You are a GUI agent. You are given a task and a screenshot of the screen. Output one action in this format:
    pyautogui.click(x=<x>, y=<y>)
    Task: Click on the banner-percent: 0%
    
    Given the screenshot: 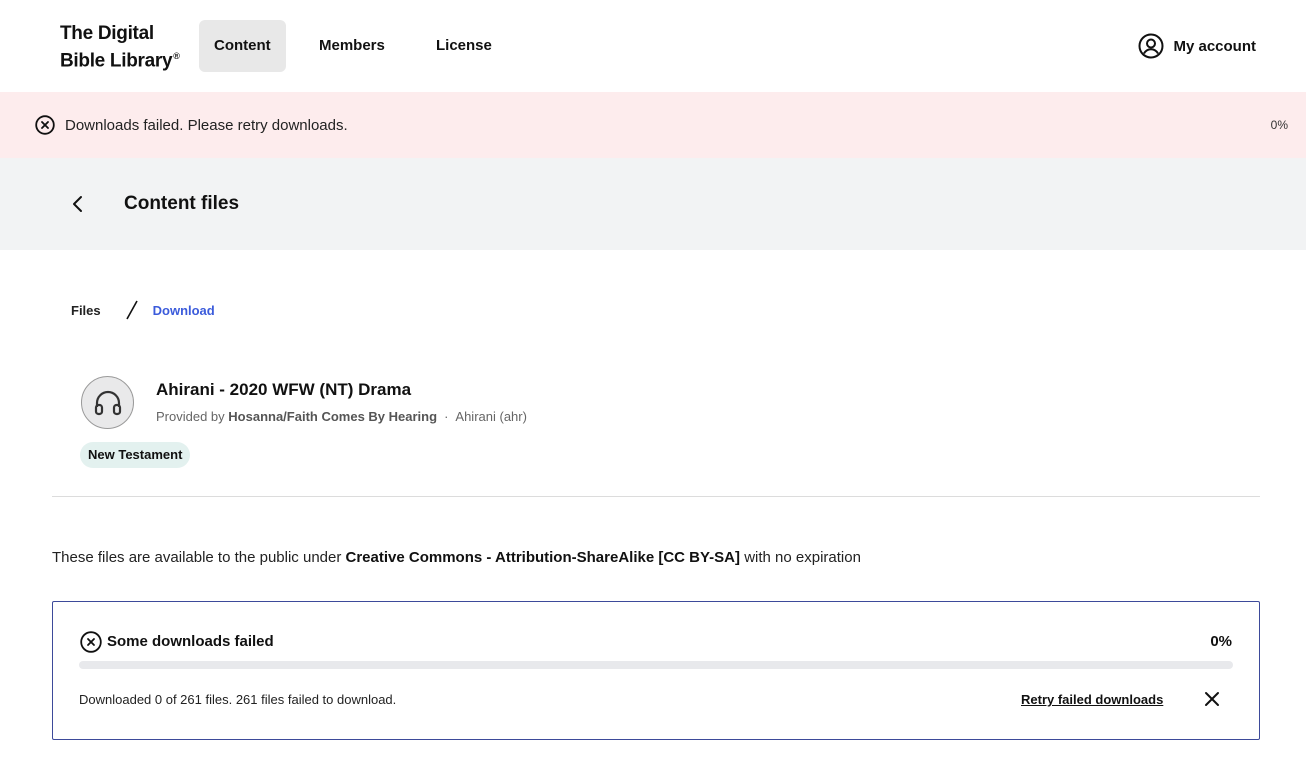 What is the action you would take?
    pyautogui.click(x=1279, y=125)
    